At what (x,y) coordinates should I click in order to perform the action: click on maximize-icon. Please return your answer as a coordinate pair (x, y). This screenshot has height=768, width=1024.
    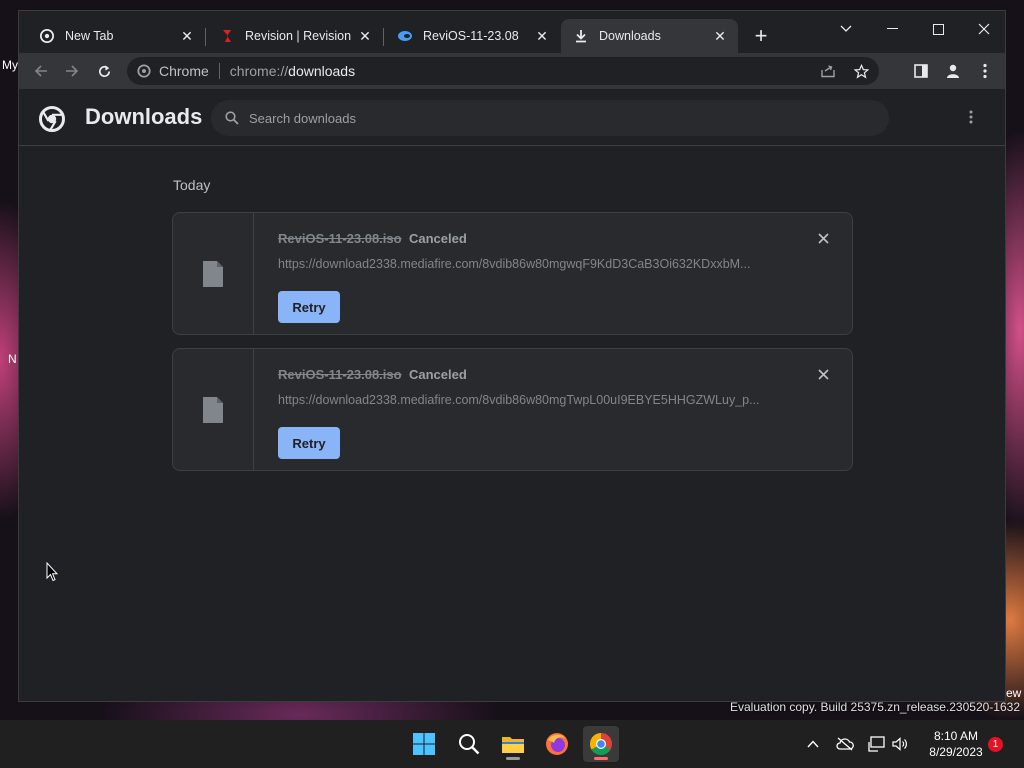
    Looking at the image, I should click on (938, 29).